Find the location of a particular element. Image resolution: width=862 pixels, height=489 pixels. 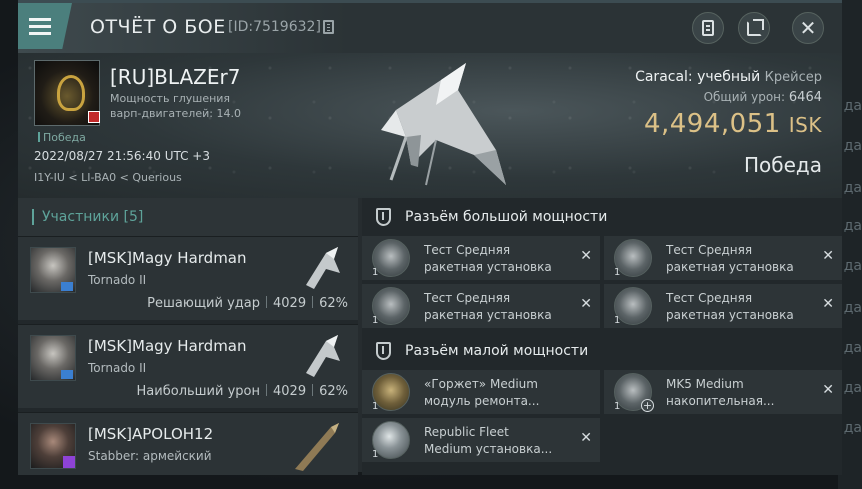

menu-button is located at coordinates (45, 26).